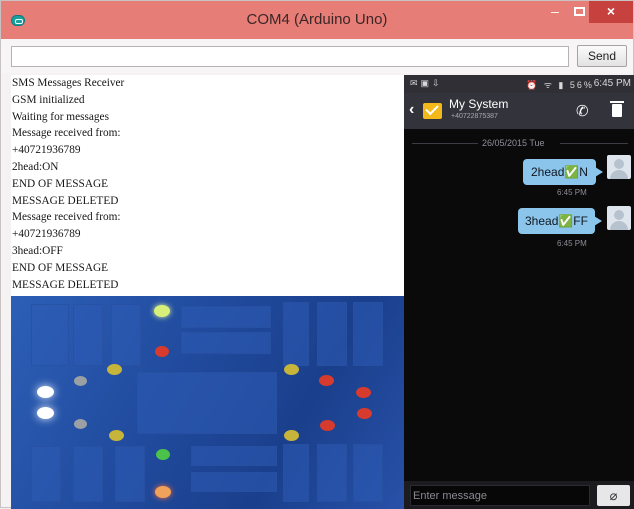 Image resolution: width=634 pixels, height=509 pixels. I want to click on serial-input, so click(290, 56).